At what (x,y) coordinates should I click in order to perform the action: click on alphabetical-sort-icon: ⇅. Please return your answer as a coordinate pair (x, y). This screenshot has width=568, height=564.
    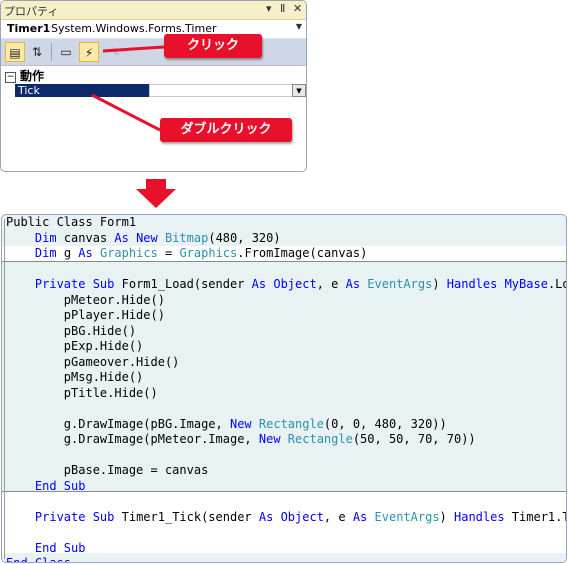
    Looking at the image, I should click on (37, 52).